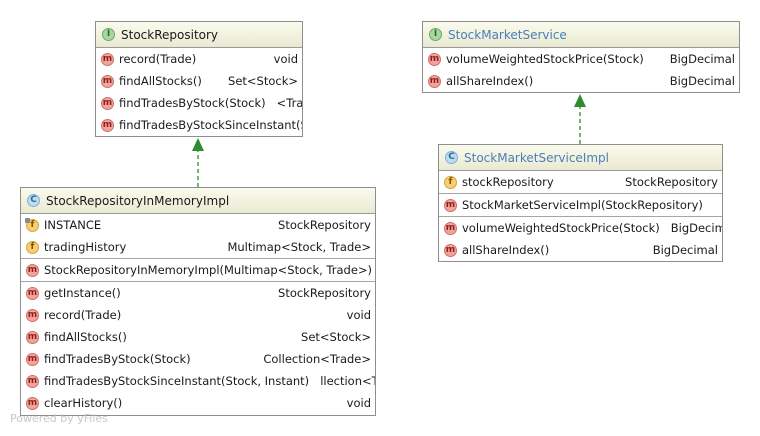  Describe the element at coordinates (198, 162) in the screenshot. I see `edge-implements-stock-repository` at that location.